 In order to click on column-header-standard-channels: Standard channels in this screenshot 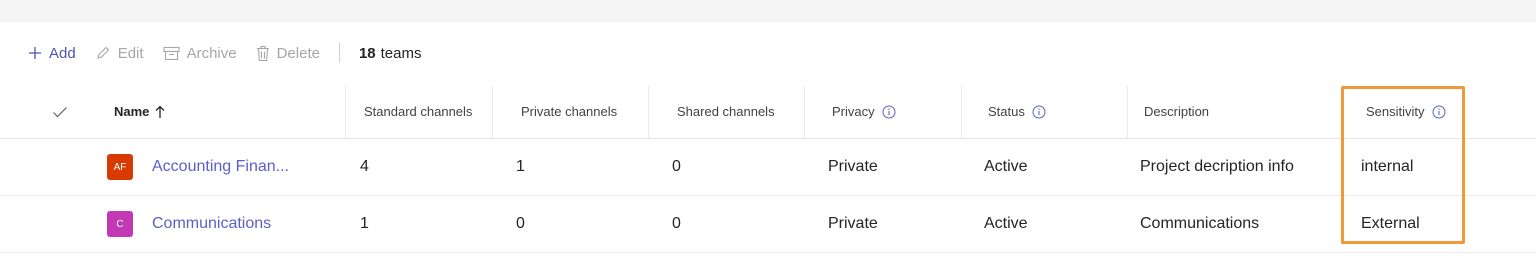, I will do `click(419, 111)`.